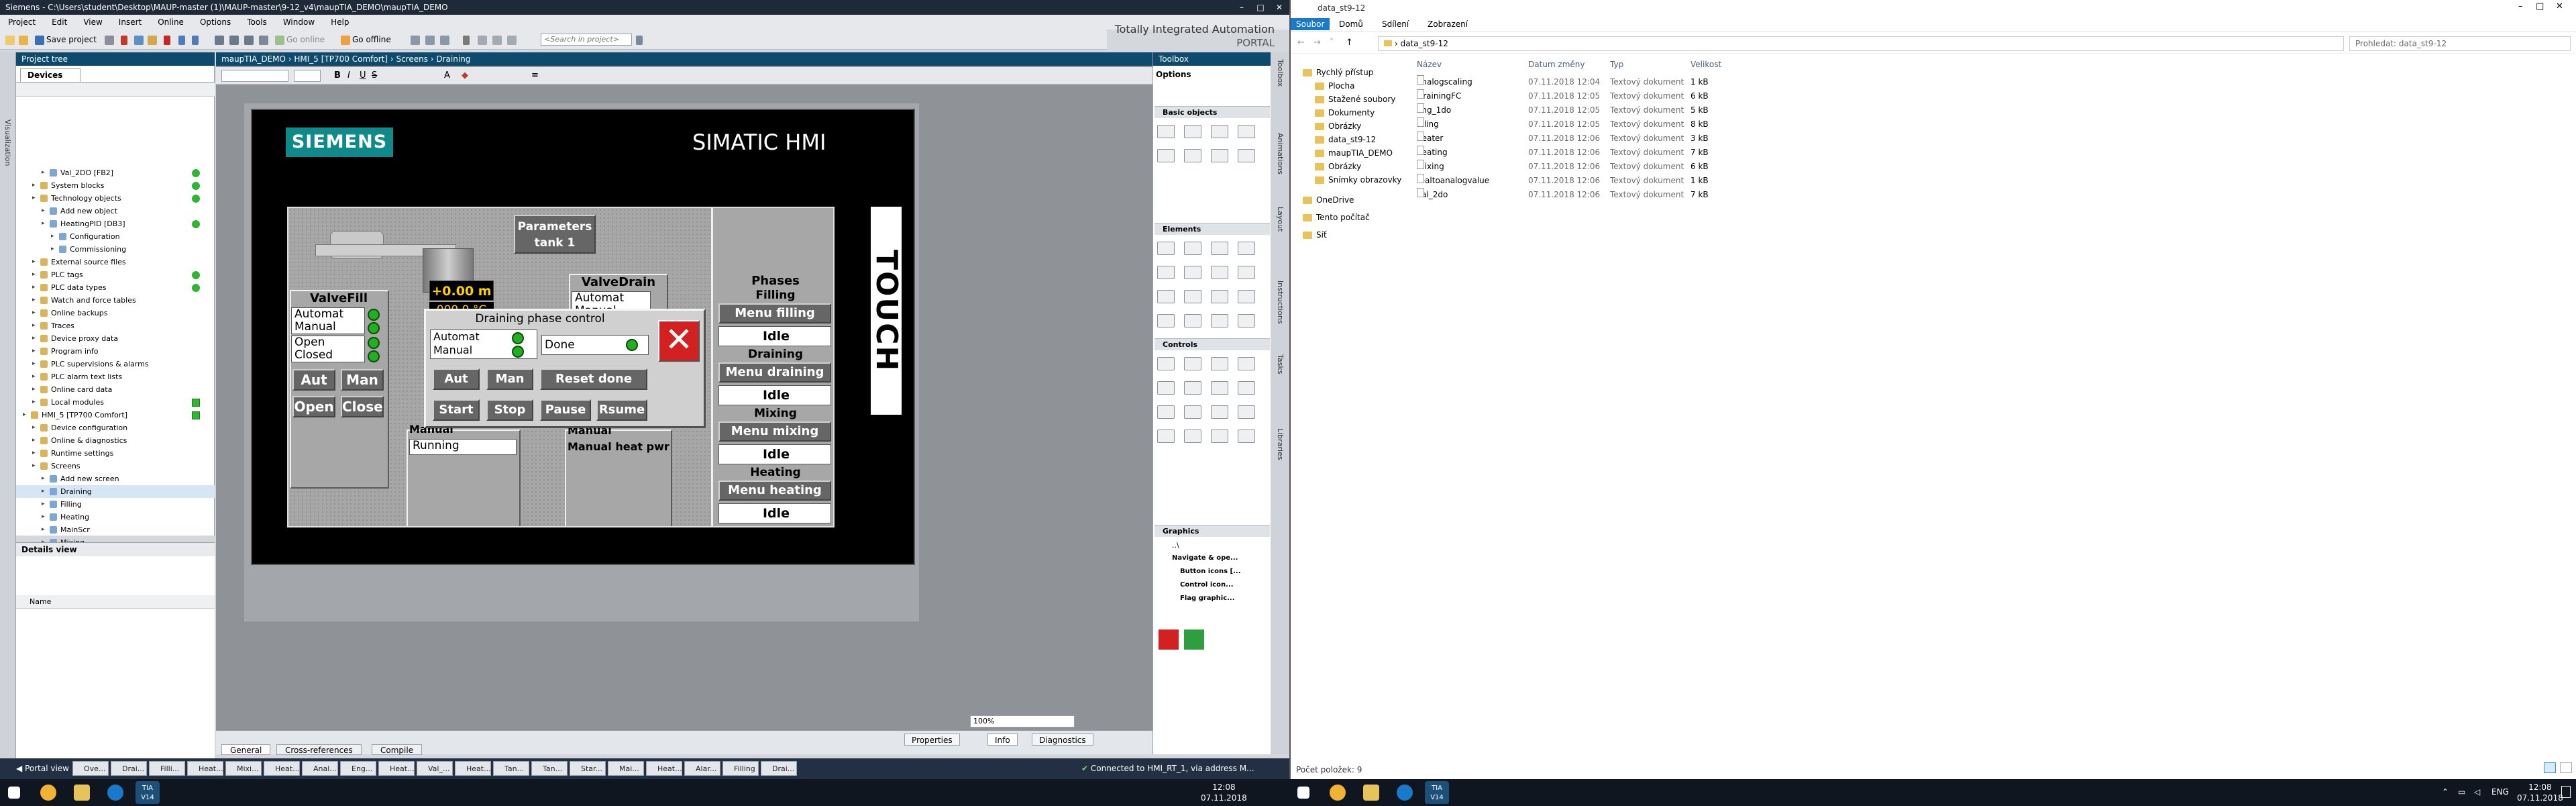 This screenshot has height=806, width=2576. Describe the element at coordinates (340, 22) in the screenshot. I see `menu-help: Help` at that location.